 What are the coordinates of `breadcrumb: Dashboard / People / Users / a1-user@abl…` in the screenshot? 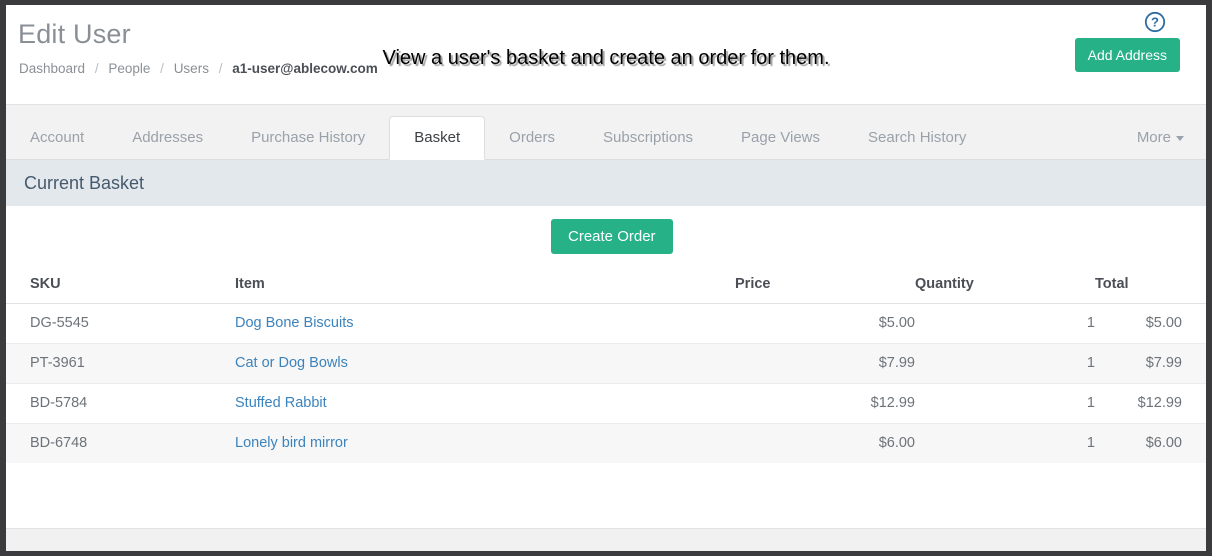 It's located at (198, 69).